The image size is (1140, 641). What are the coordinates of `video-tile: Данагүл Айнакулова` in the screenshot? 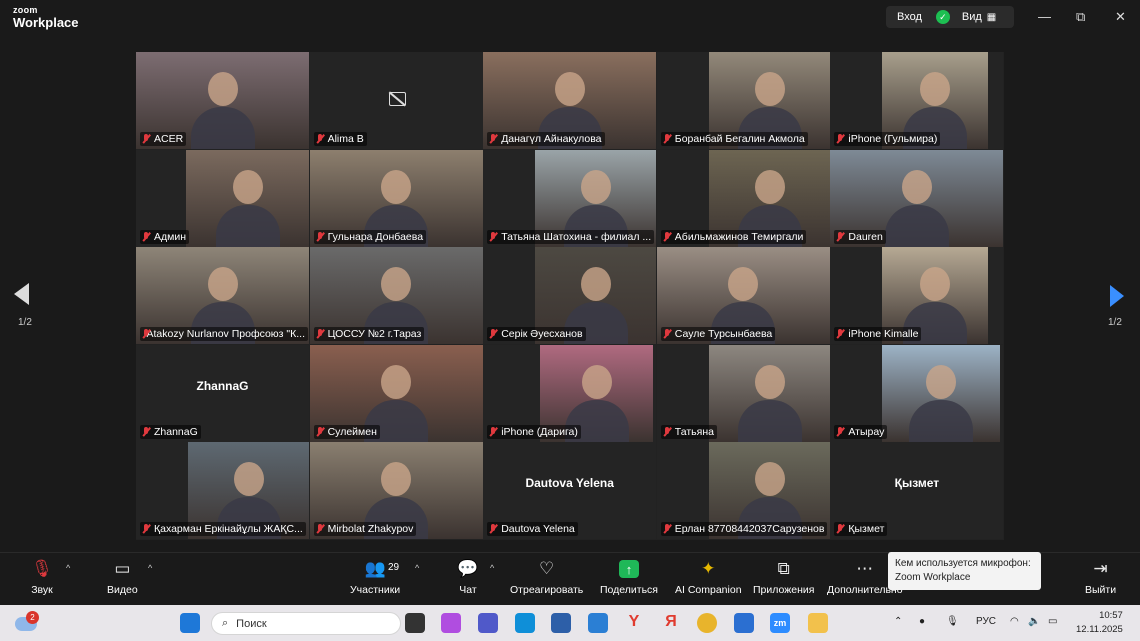 It's located at (570, 100).